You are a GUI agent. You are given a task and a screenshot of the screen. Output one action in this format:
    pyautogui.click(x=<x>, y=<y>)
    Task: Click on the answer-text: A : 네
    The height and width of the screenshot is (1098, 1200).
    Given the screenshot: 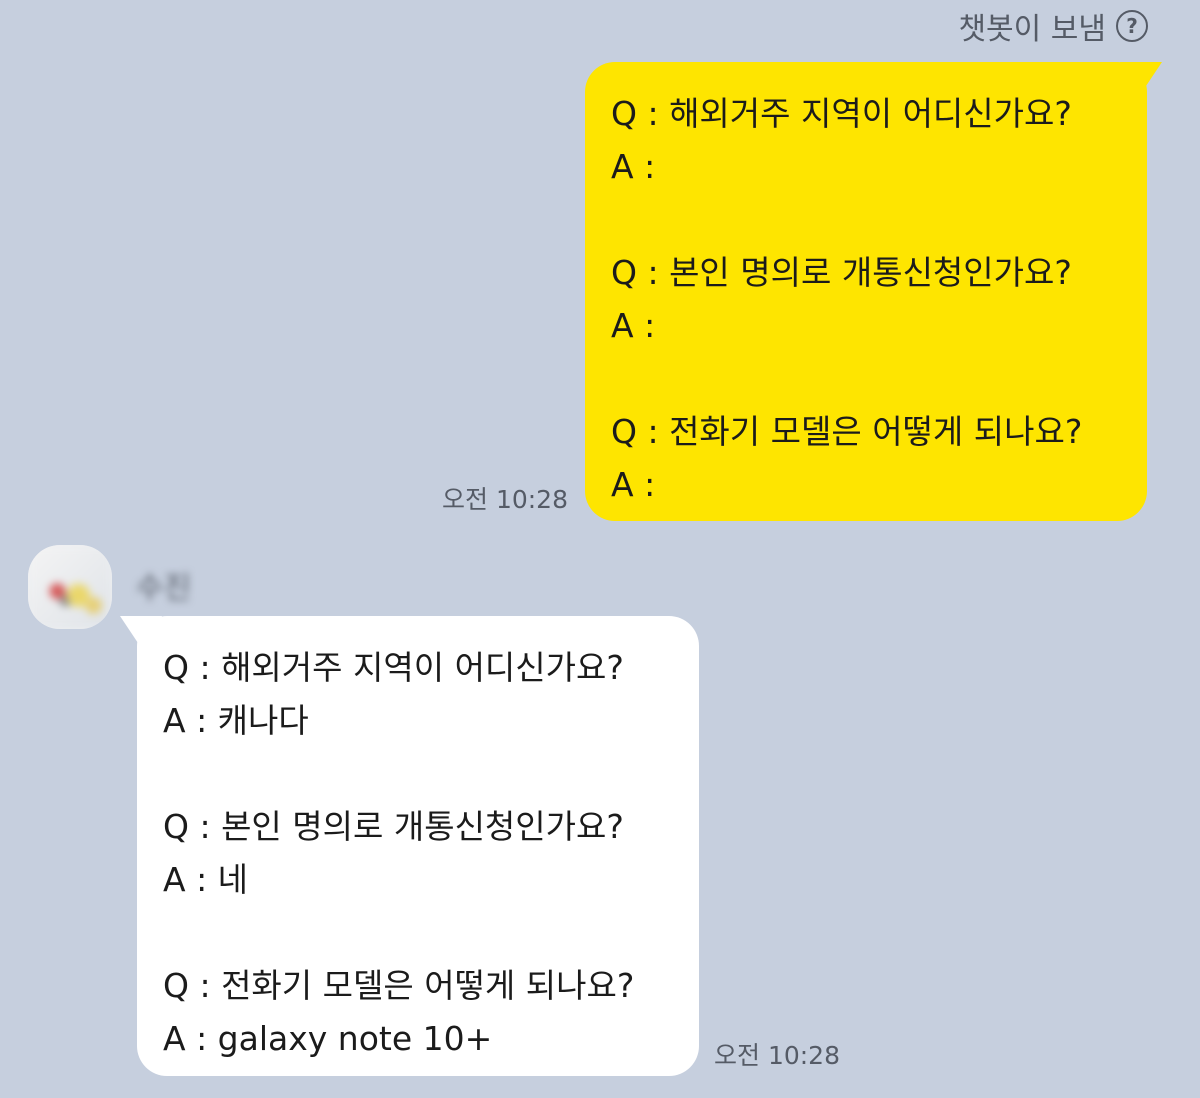 What is the action you would take?
    pyautogui.click(x=206, y=879)
    